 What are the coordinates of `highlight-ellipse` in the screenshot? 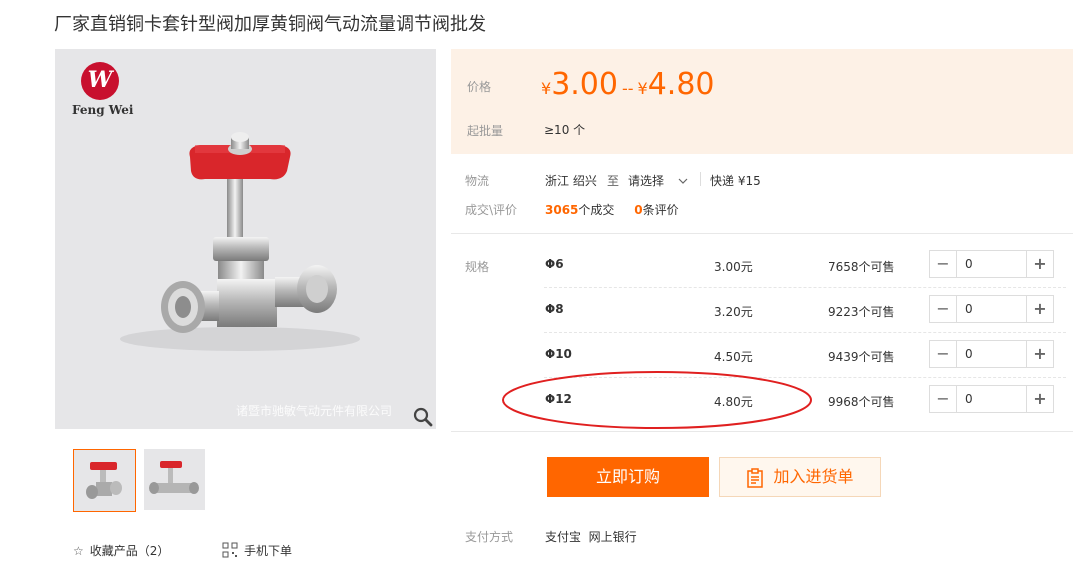 It's located at (657, 400).